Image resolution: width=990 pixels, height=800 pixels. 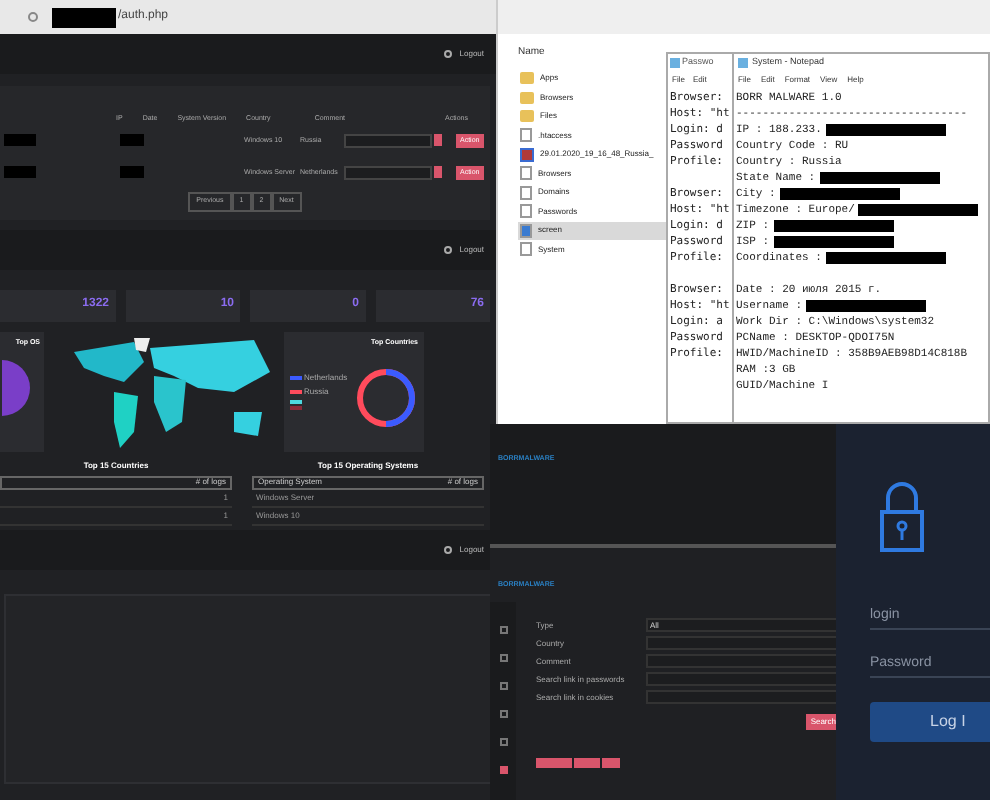 I want to click on image-file-icon, so click(x=526, y=230).